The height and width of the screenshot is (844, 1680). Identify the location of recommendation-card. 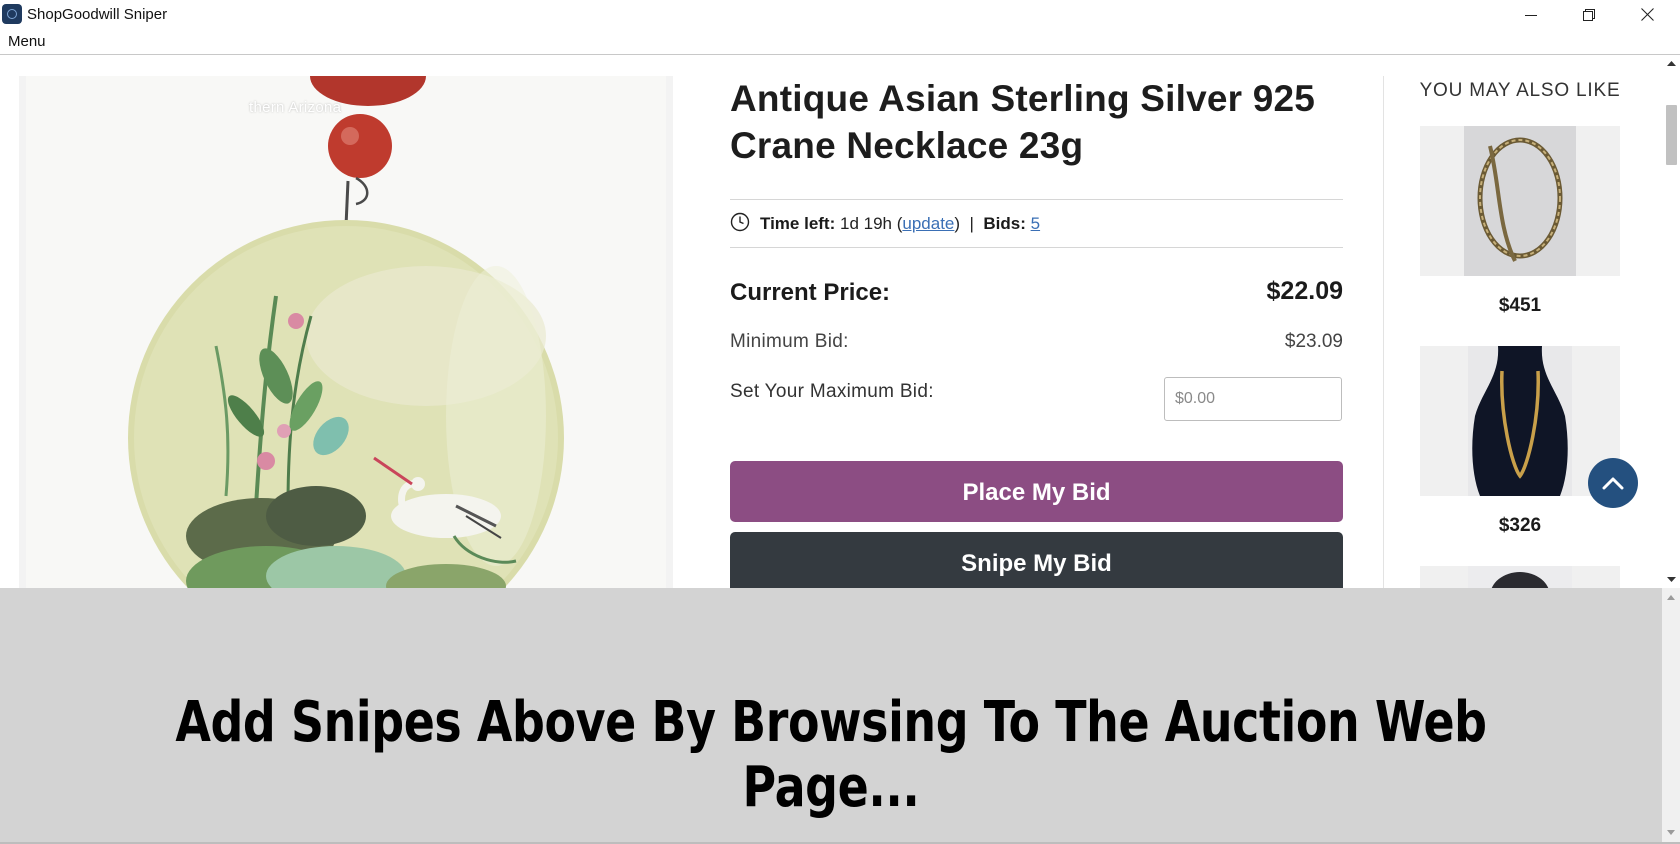
(1520, 577).